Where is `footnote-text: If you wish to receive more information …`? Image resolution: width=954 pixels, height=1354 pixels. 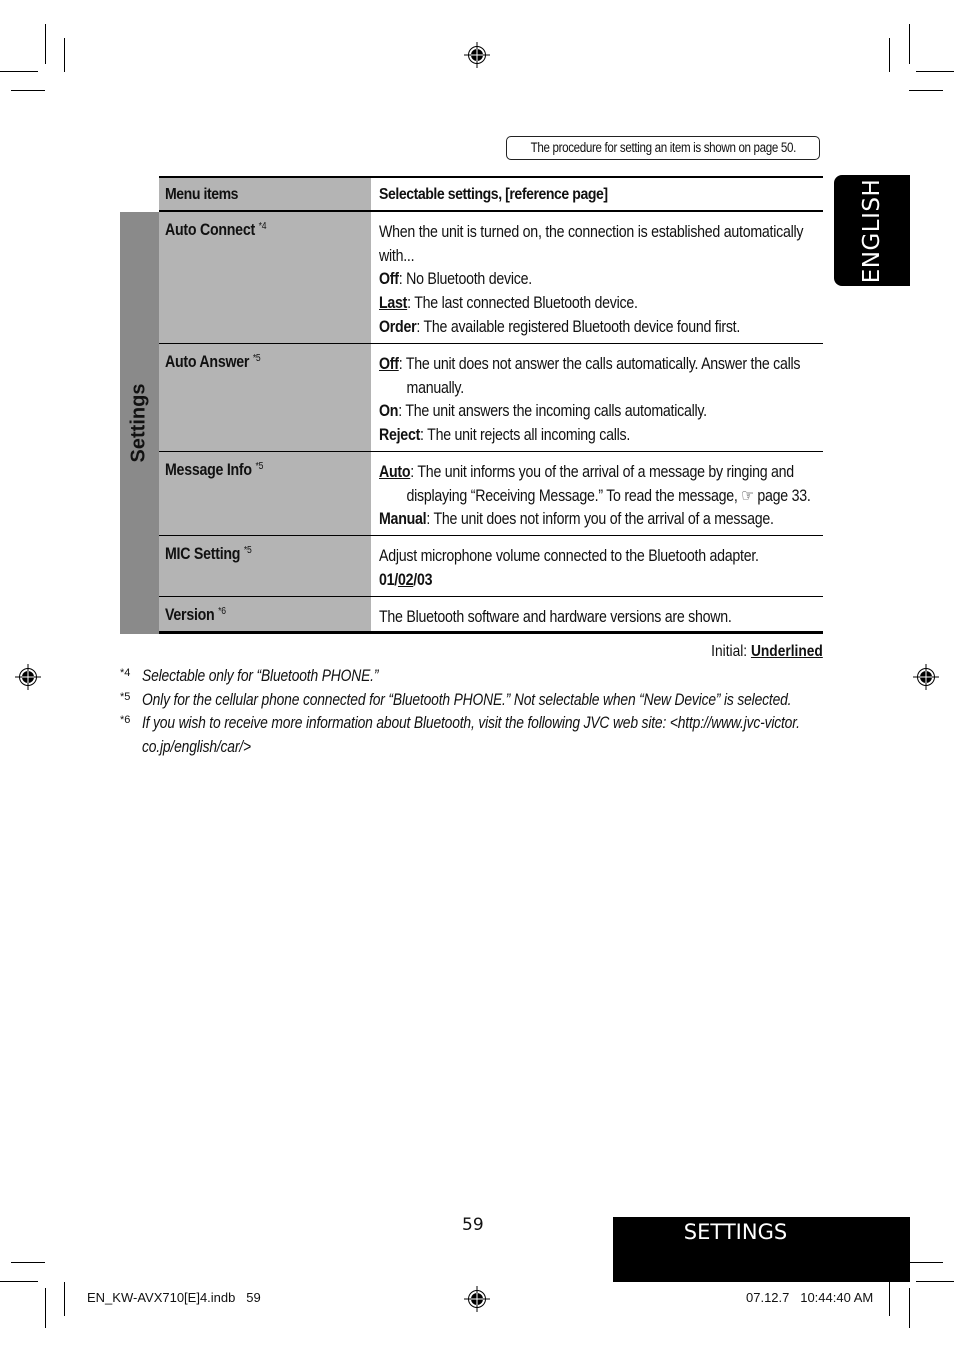 footnote-text: If you wish to receive more information … is located at coordinates (471, 723).